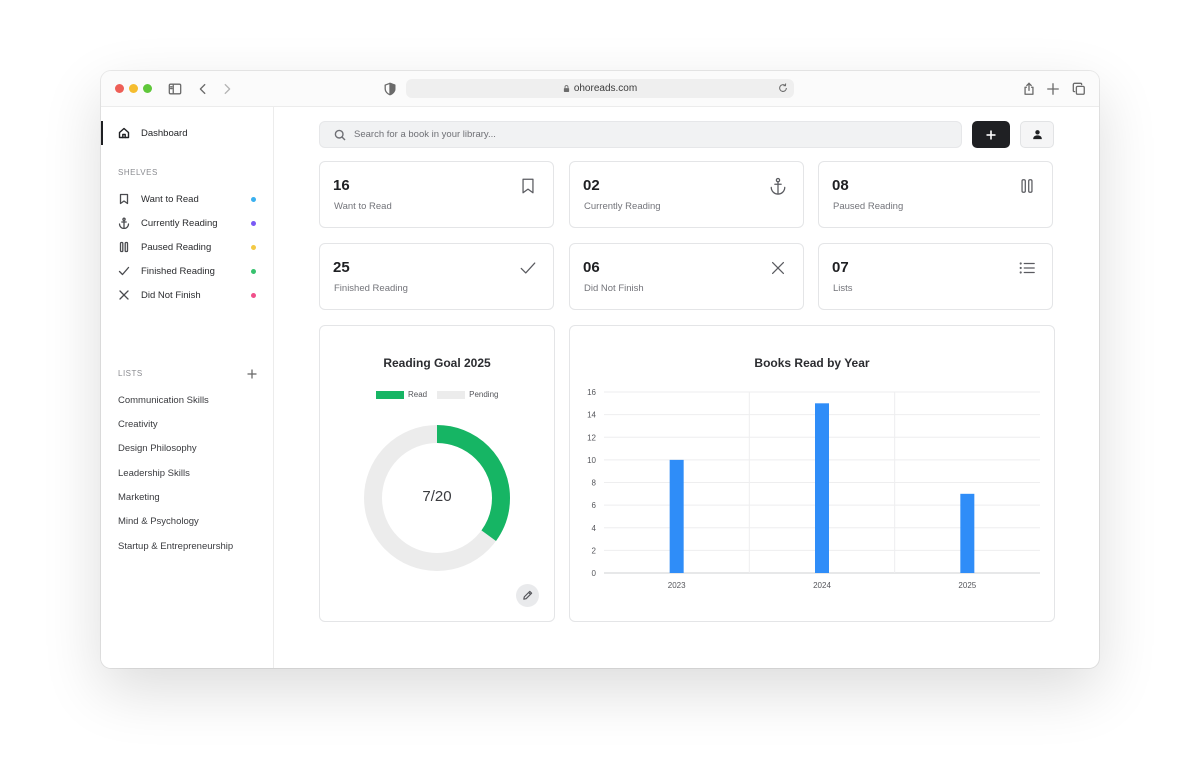  Describe the element at coordinates (341, 185) in the screenshot. I see `stat-value: 16` at that location.